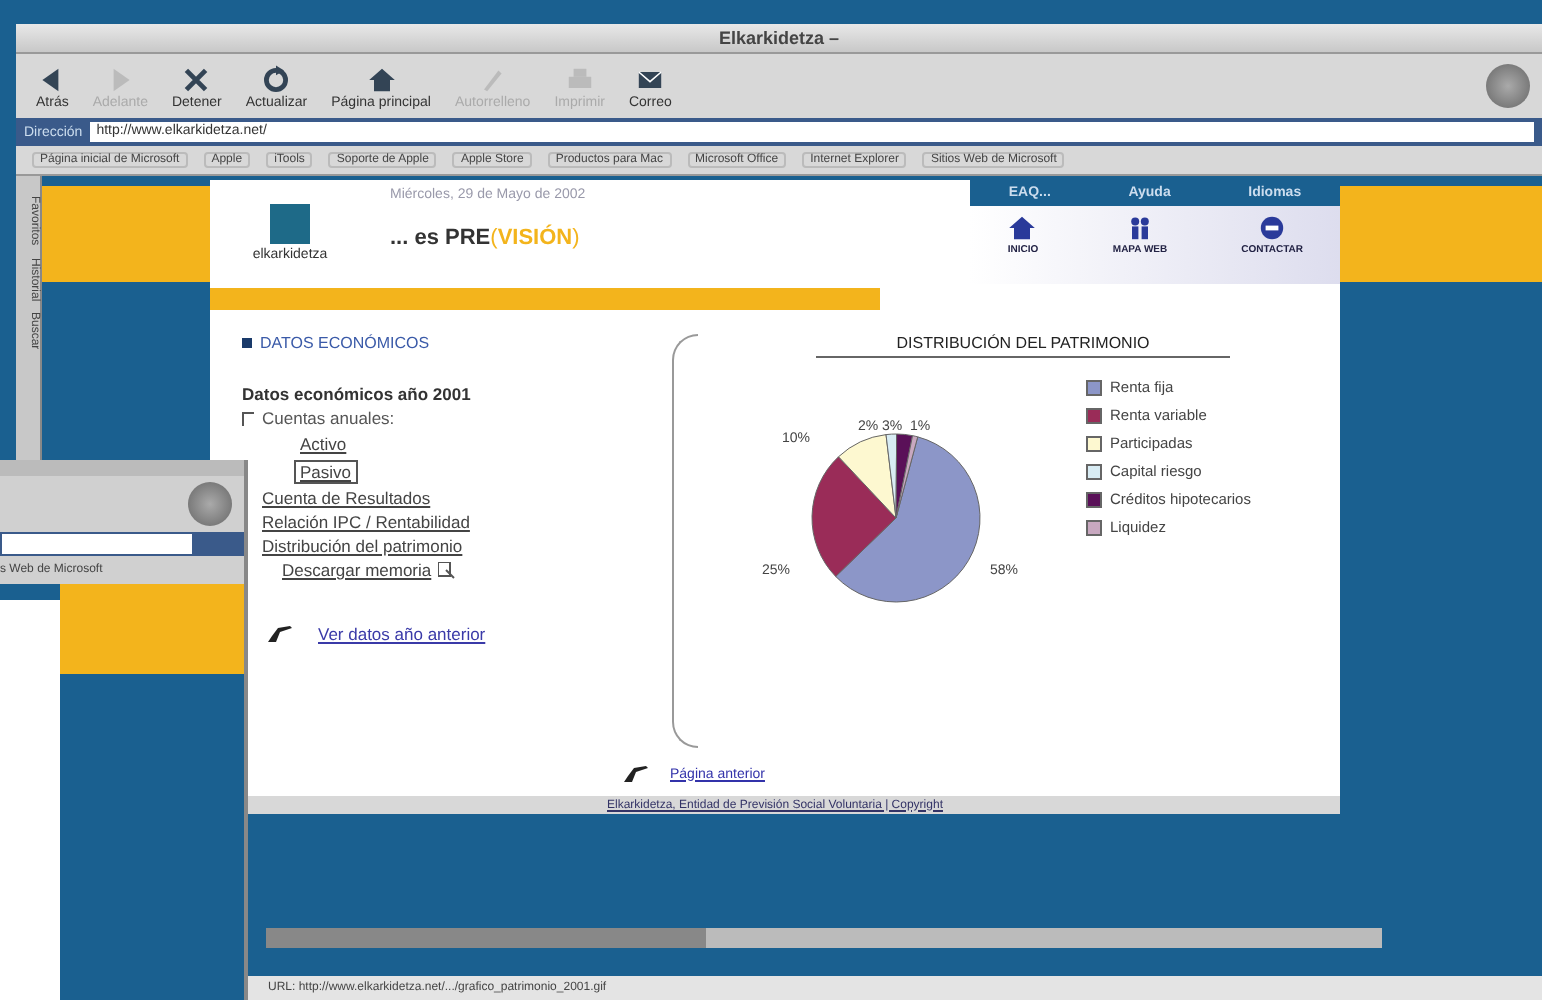 This screenshot has width=1542, height=1000. What do you see at coordinates (345, 343) in the screenshot?
I see `section-title: DATOS ECONÓMICOS` at bounding box center [345, 343].